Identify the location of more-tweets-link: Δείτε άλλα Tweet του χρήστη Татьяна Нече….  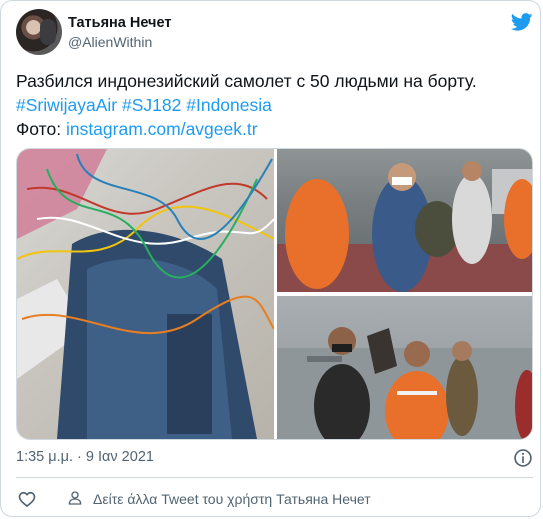
(232, 499).